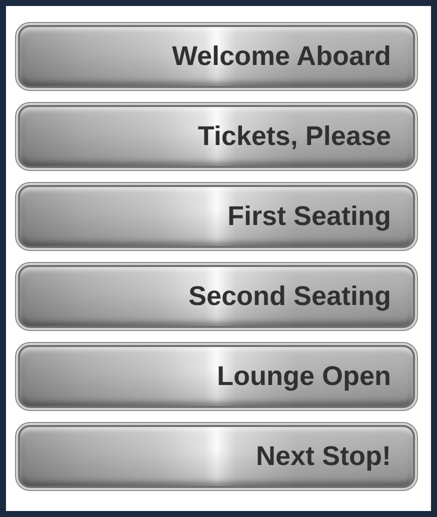 The image size is (437, 517). Describe the element at coordinates (216, 136) in the screenshot. I see `menu-button: Tickets, Please` at that location.